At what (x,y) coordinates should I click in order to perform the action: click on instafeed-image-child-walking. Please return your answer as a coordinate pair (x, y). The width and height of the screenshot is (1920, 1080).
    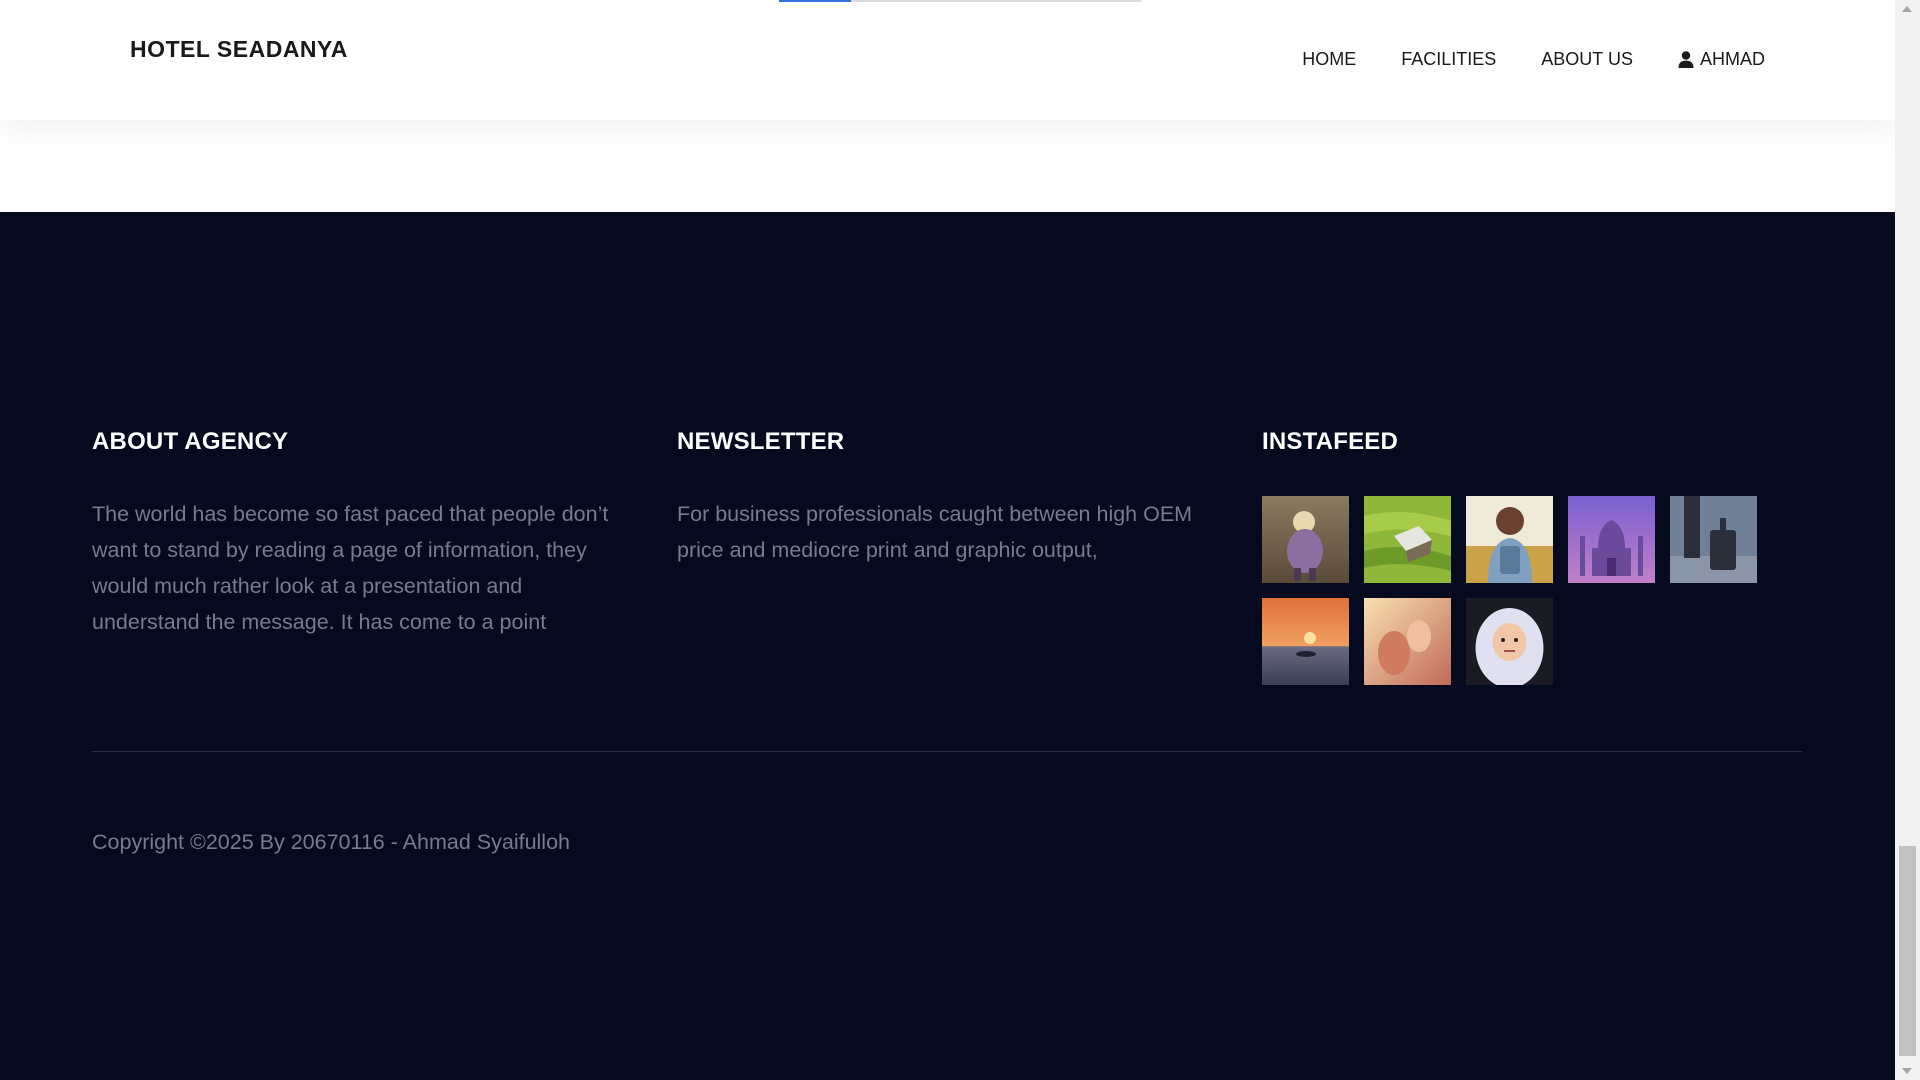
    Looking at the image, I should click on (1305, 539).